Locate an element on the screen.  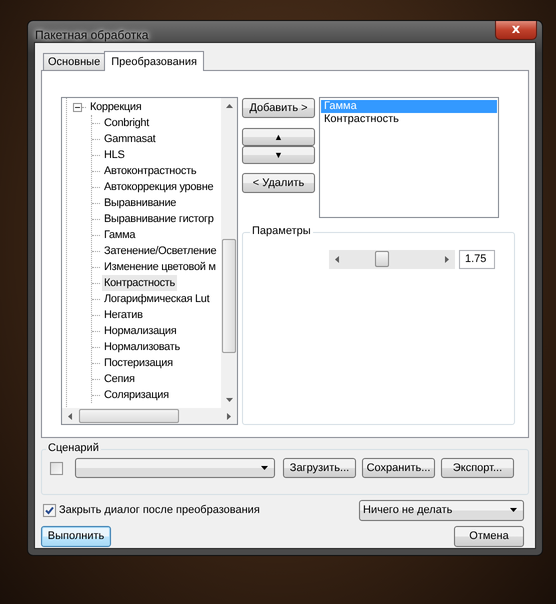
close-button: x is located at coordinates (516, 30).